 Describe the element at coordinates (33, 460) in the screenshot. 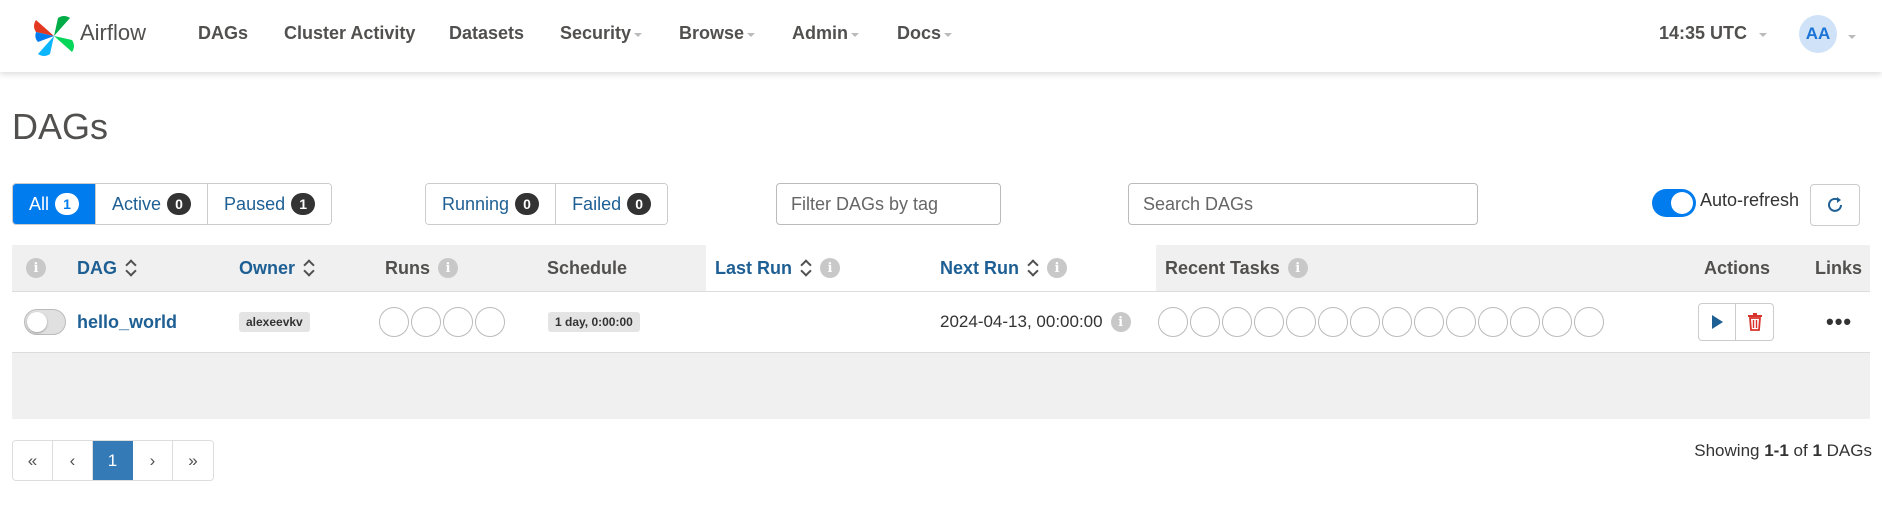

I see `page-first-button: «` at that location.